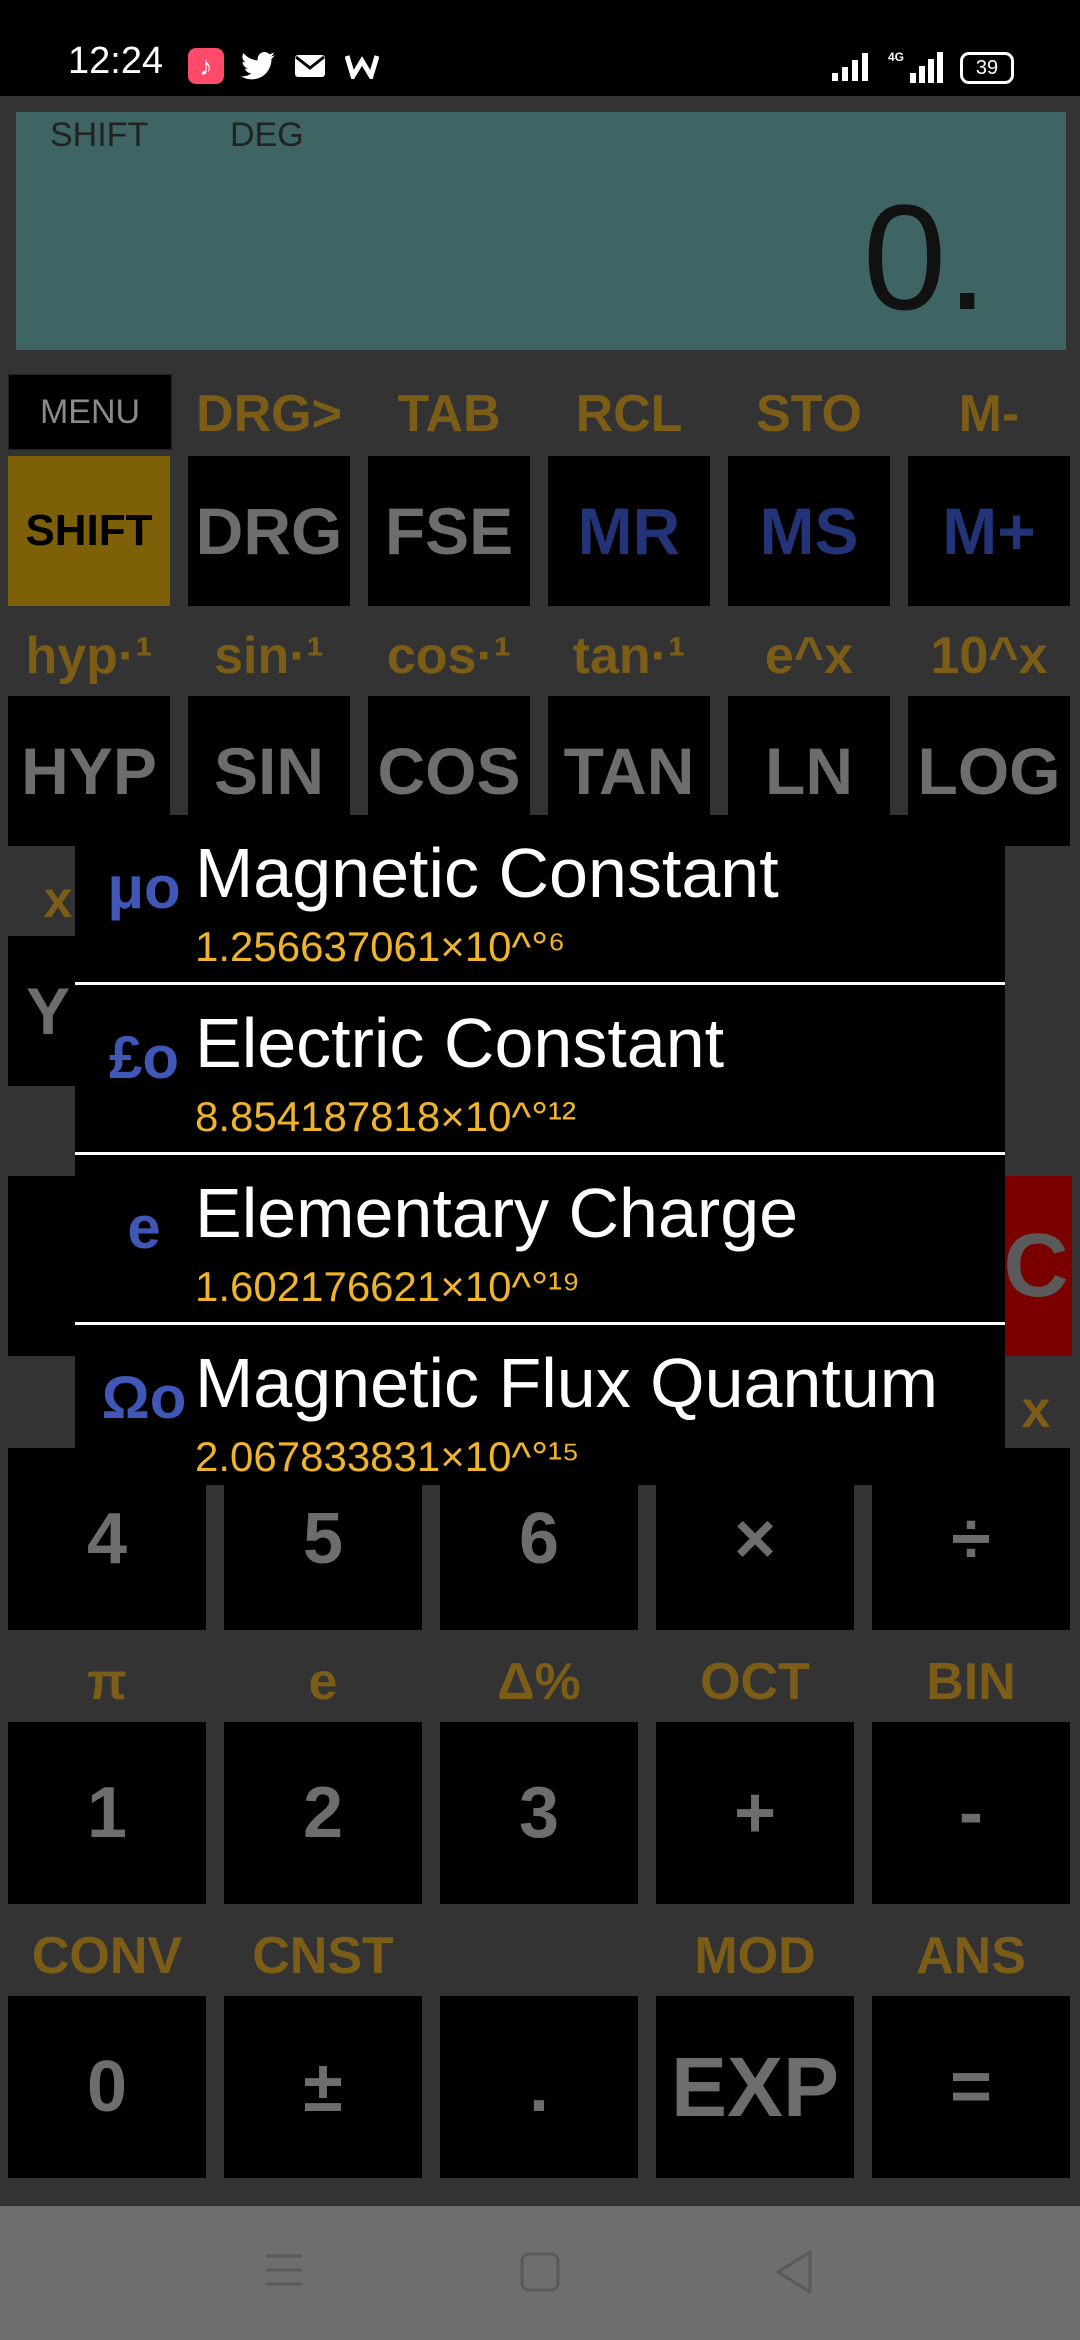 This screenshot has width=1080, height=2340. What do you see at coordinates (284, 2272) in the screenshot?
I see `menu-icon` at bounding box center [284, 2272].